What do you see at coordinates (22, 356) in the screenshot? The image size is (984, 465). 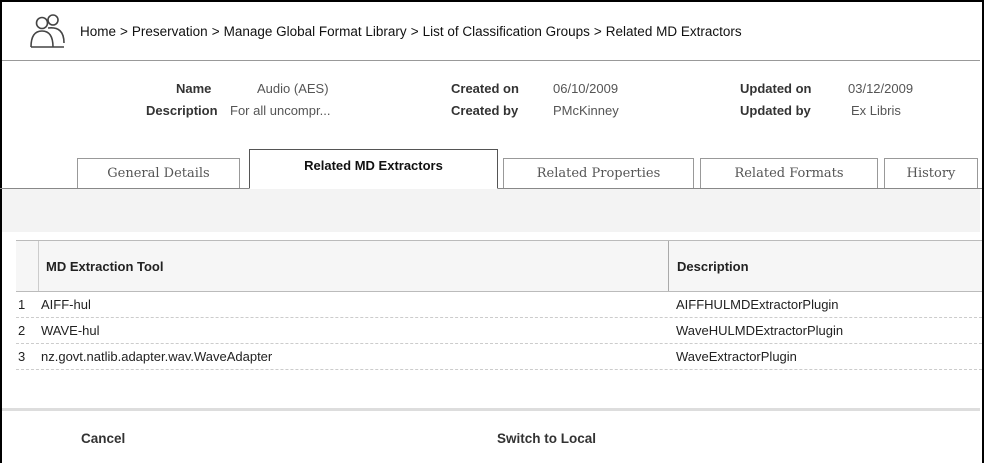 I see `row-number: 3` at bounding box center [22, 356].